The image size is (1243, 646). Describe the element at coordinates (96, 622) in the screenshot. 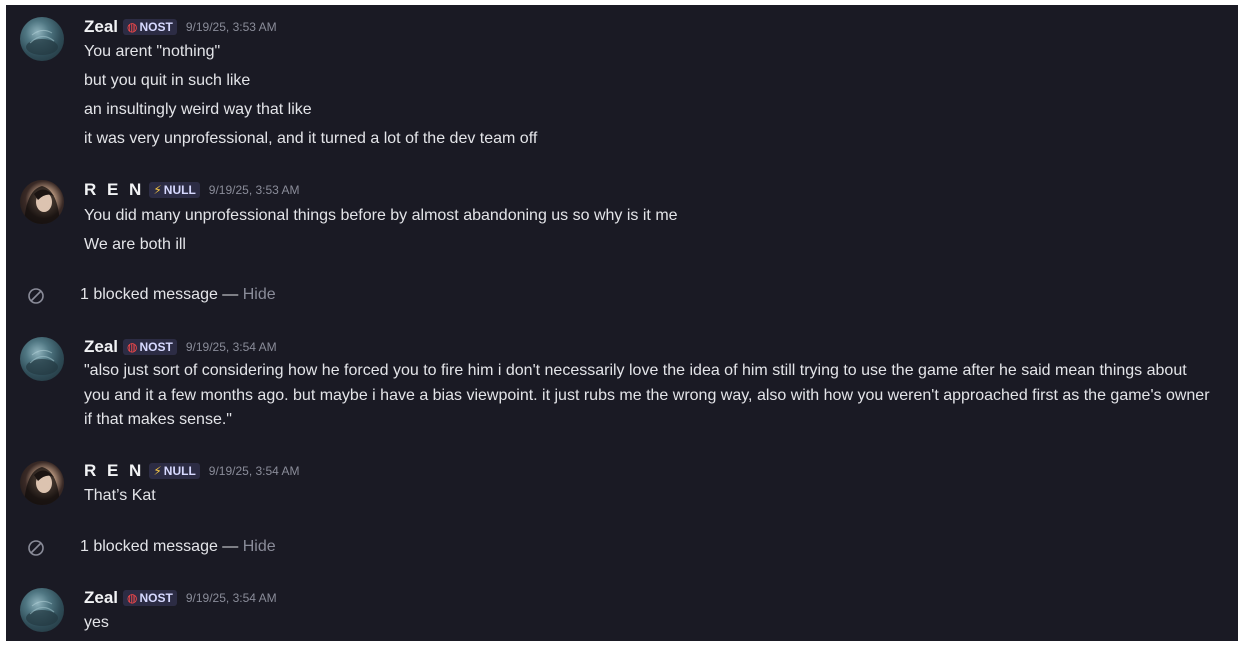

I see `message-text: yes` at that location.